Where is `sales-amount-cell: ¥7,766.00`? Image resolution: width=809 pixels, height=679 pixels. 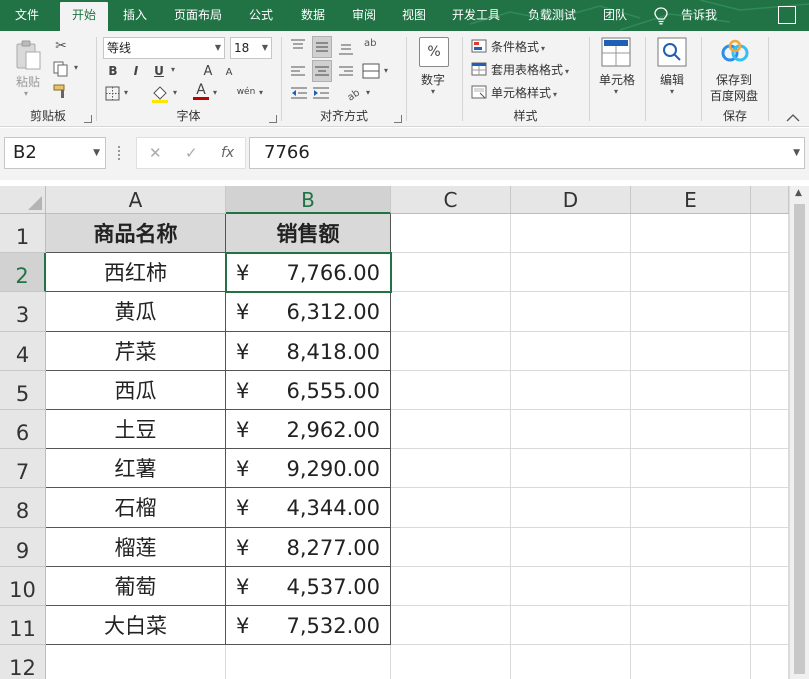 sales-amount-cell: ¥7,766.00 is located at coordinates (308, 273).